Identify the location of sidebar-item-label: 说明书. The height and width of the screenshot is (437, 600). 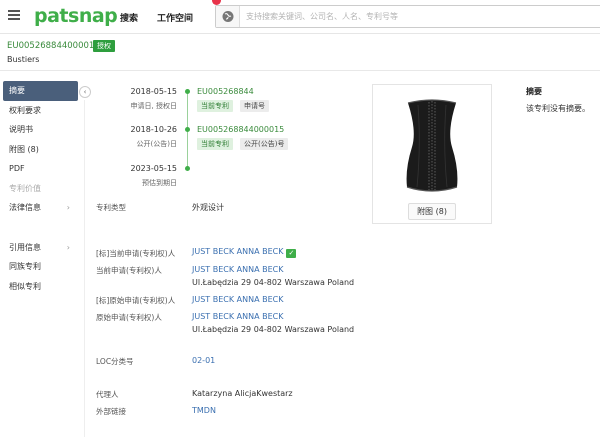
(21, 129).